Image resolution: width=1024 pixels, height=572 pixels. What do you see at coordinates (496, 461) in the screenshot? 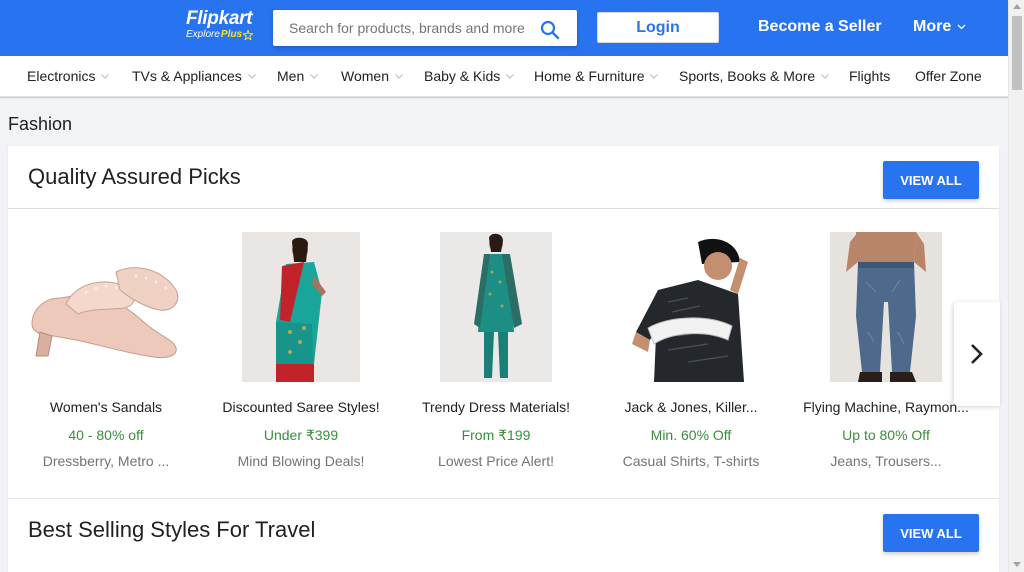
I see `product-subtitle: Lowest Price Alert!` at bounding box center [496, 461].